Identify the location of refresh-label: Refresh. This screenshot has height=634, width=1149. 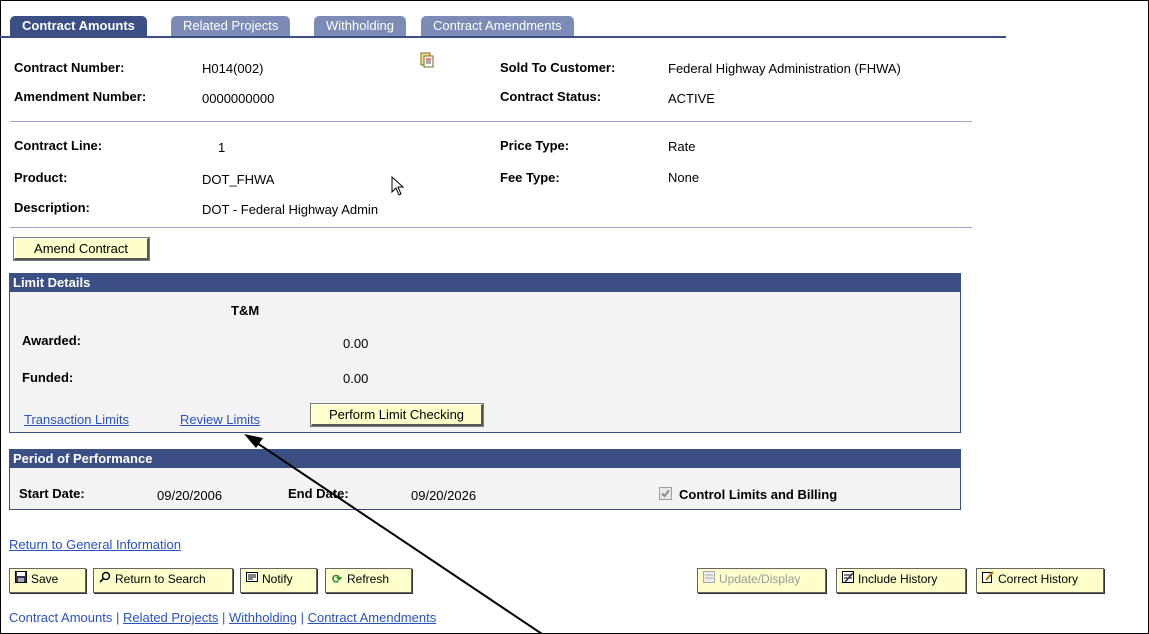
(368, 579).